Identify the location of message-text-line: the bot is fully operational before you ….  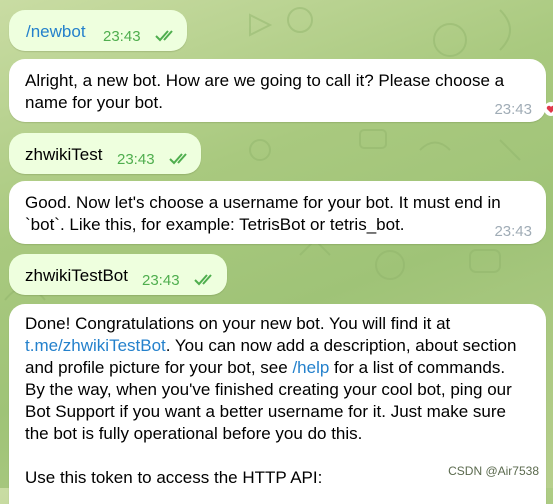
(194, 433).